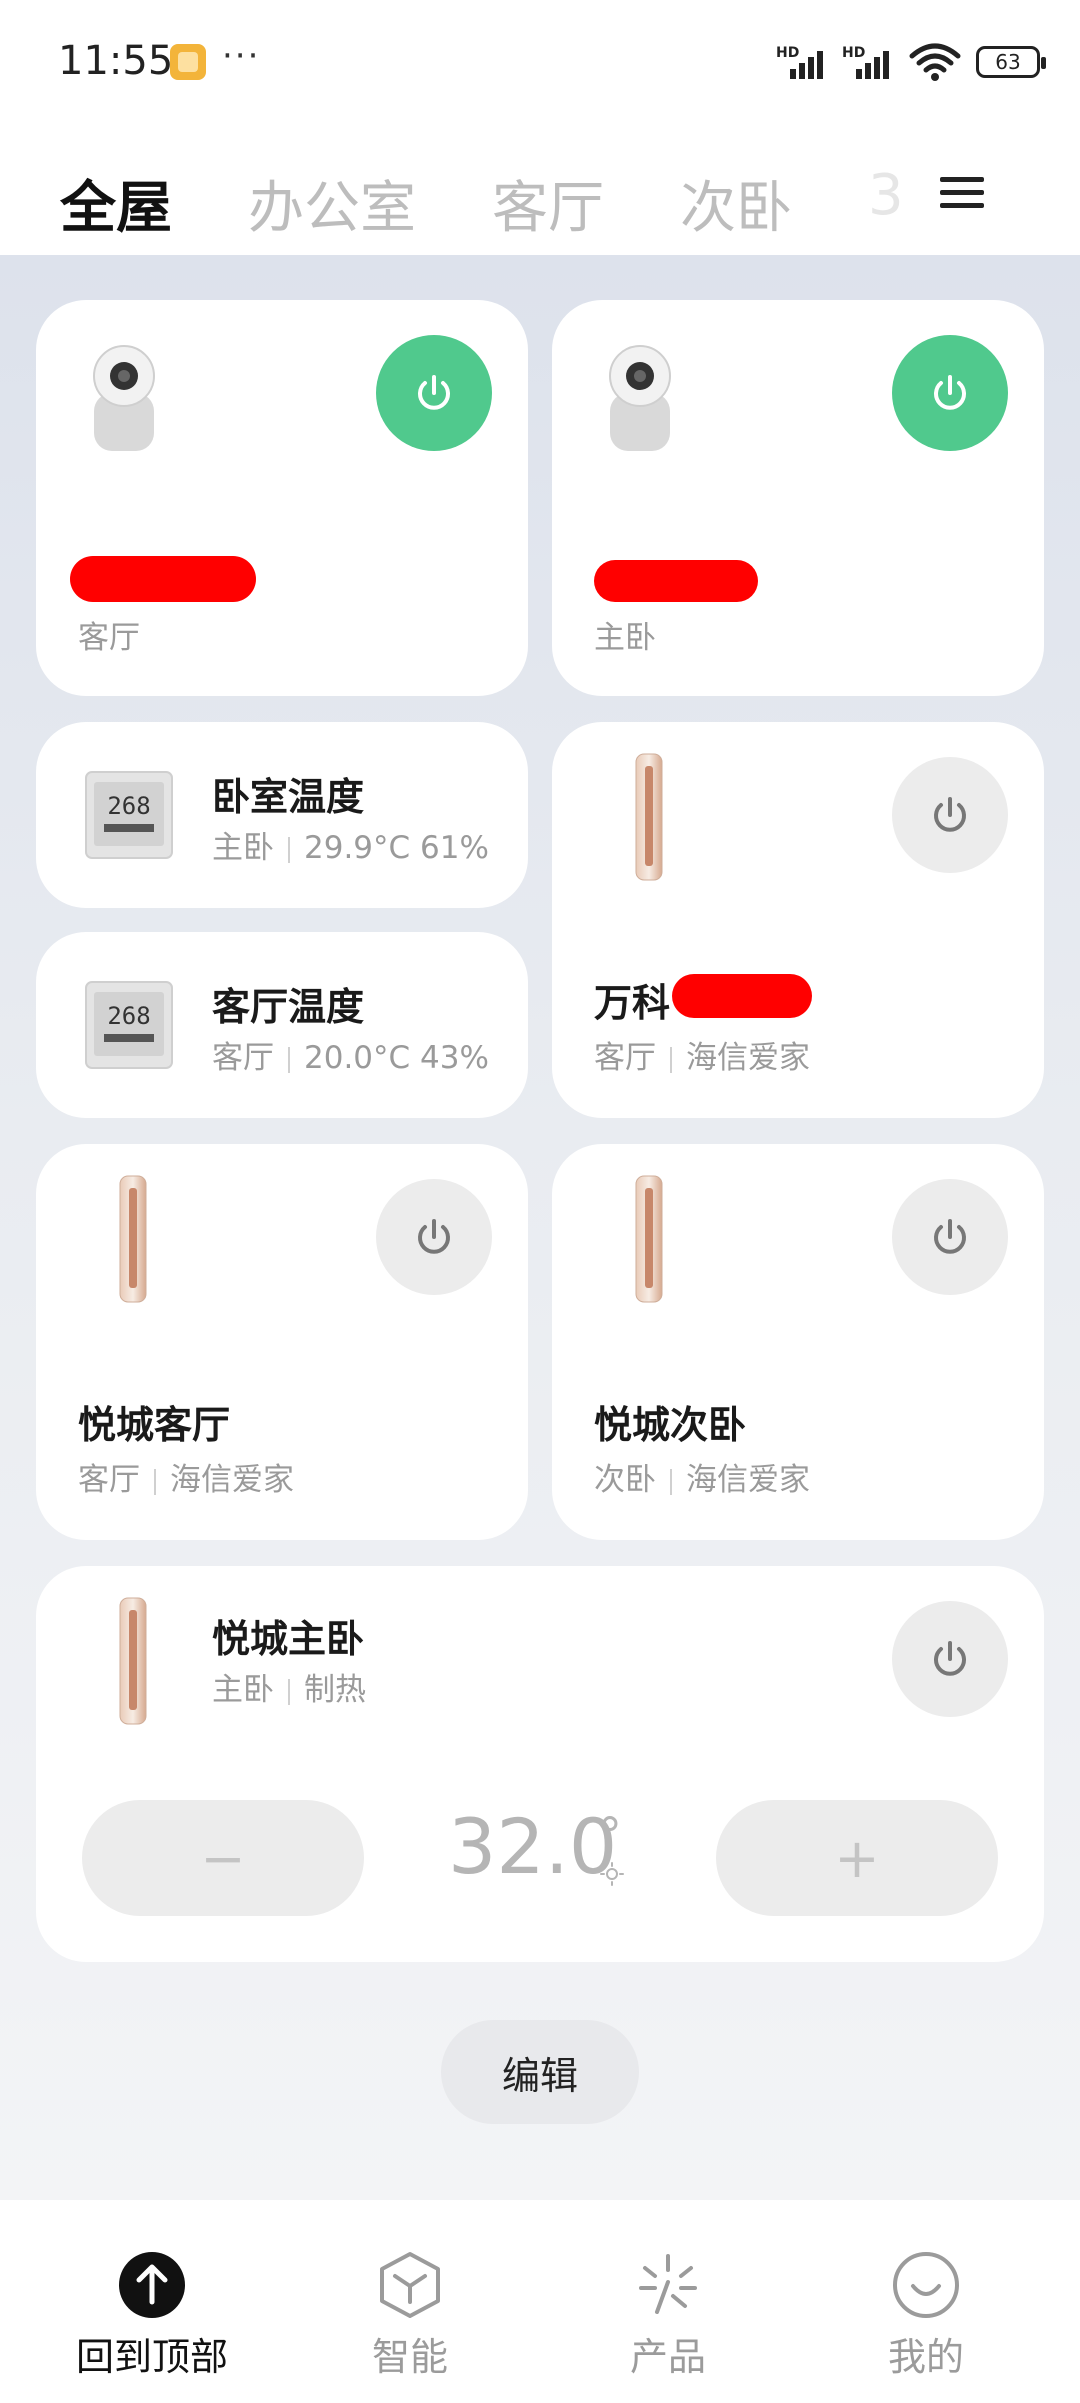 Image resolution: width=1080 pixels, height=2403 pixels. Describe the element at coordinates (736, 203) in the screenshot. I see `tab-second-bedroom: 次卧` at that location.